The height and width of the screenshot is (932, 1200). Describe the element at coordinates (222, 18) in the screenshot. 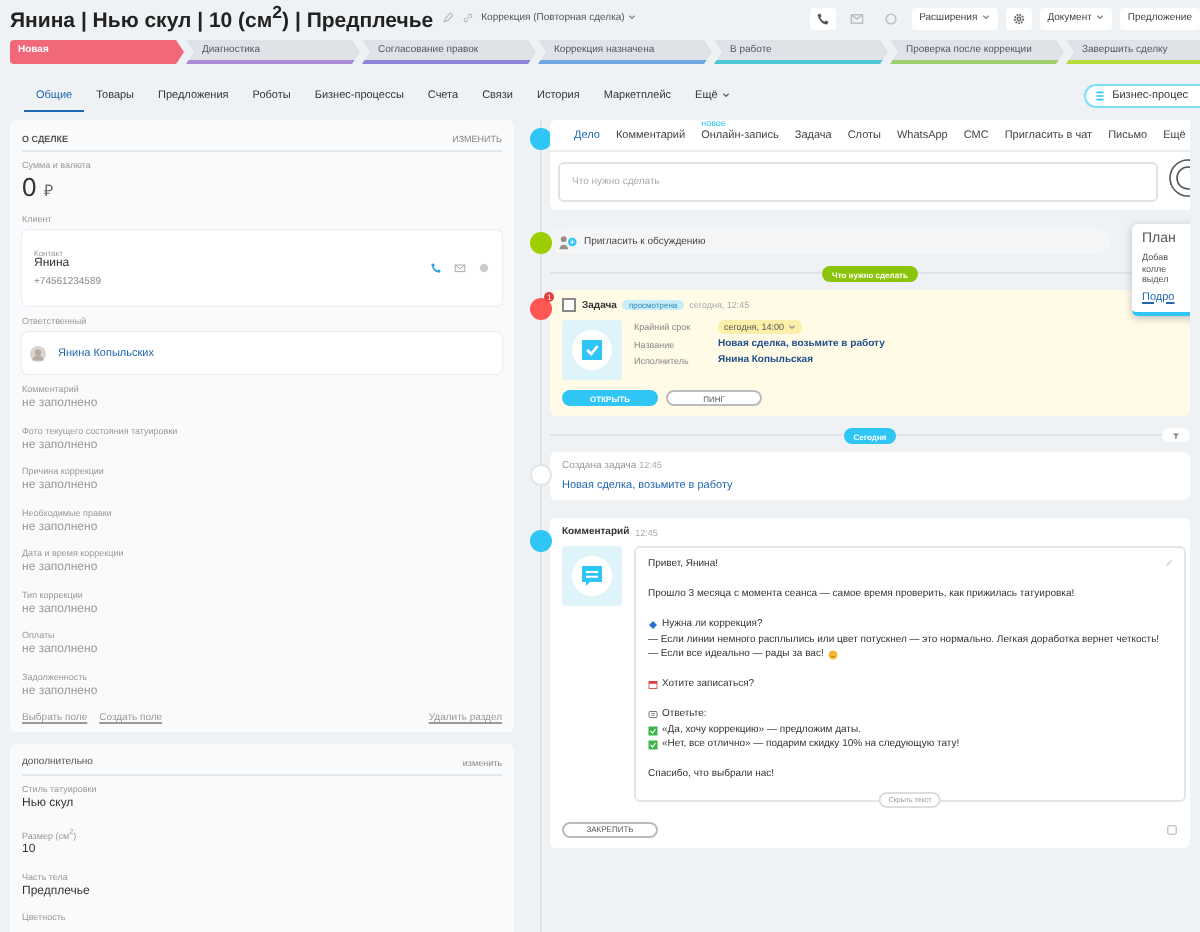

I see `deal-title: Янина | Нью скул | 10 (см$^{2}$) | Предплечье` at that location.